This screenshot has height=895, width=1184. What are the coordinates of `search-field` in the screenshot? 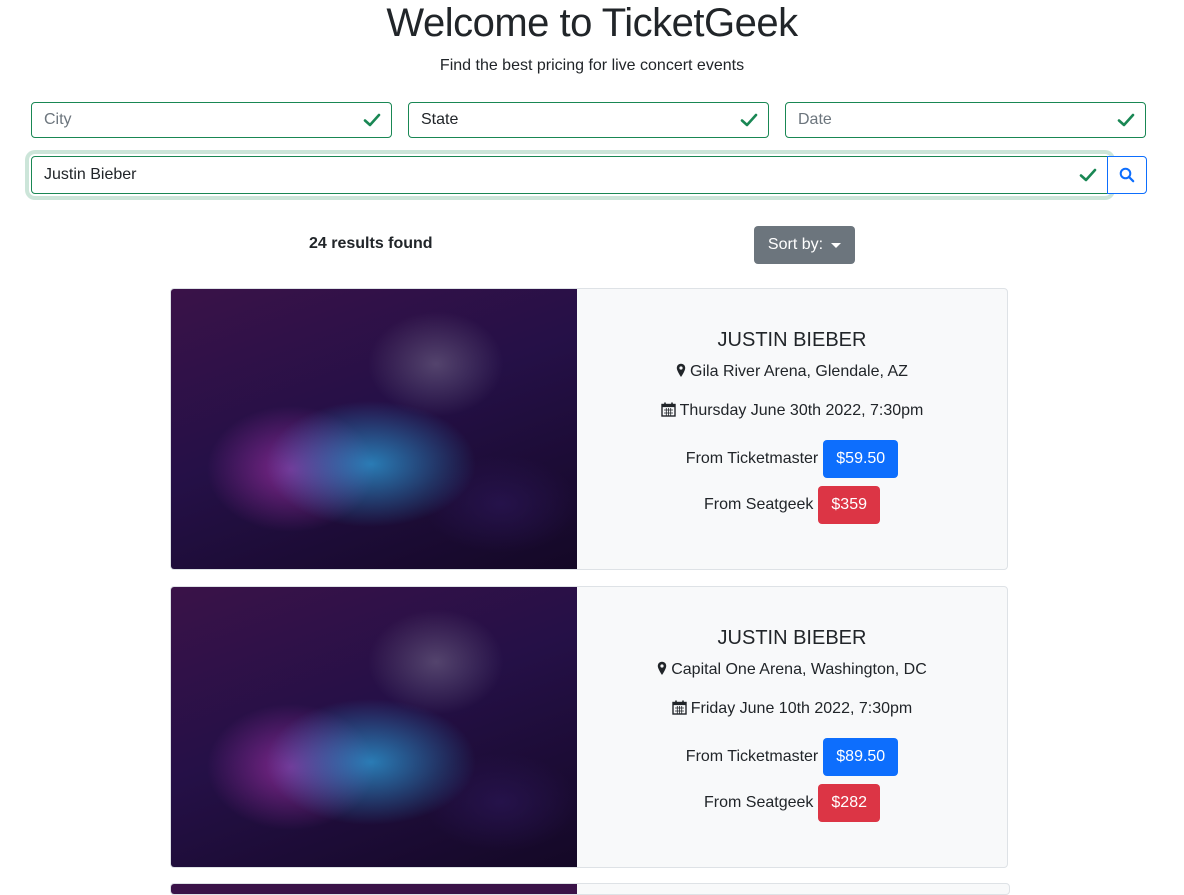 It's located at (569, 175).